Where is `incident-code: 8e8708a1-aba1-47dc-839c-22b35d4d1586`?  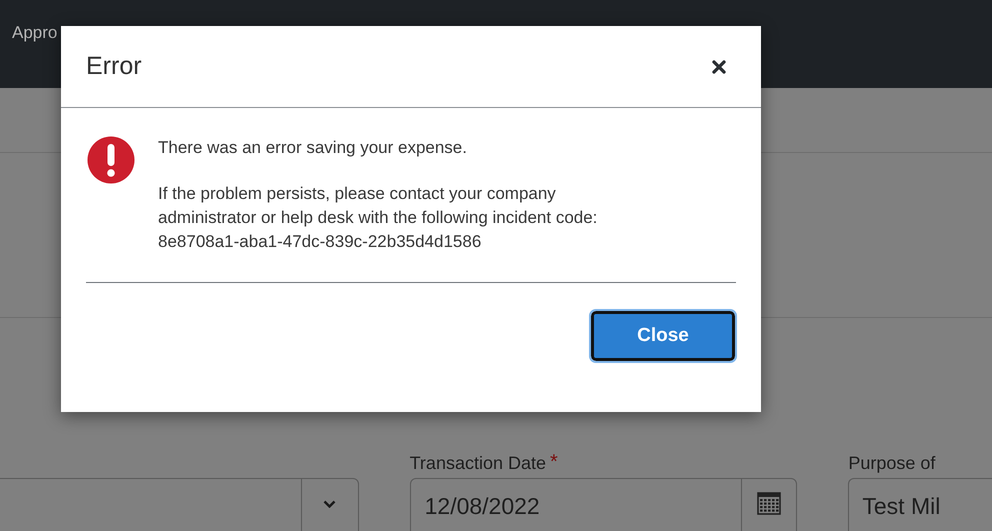
incident-code: 8e8708a1-aba1-47dc-839c-22b35d4d1586 is located at coordinates (320, 242).